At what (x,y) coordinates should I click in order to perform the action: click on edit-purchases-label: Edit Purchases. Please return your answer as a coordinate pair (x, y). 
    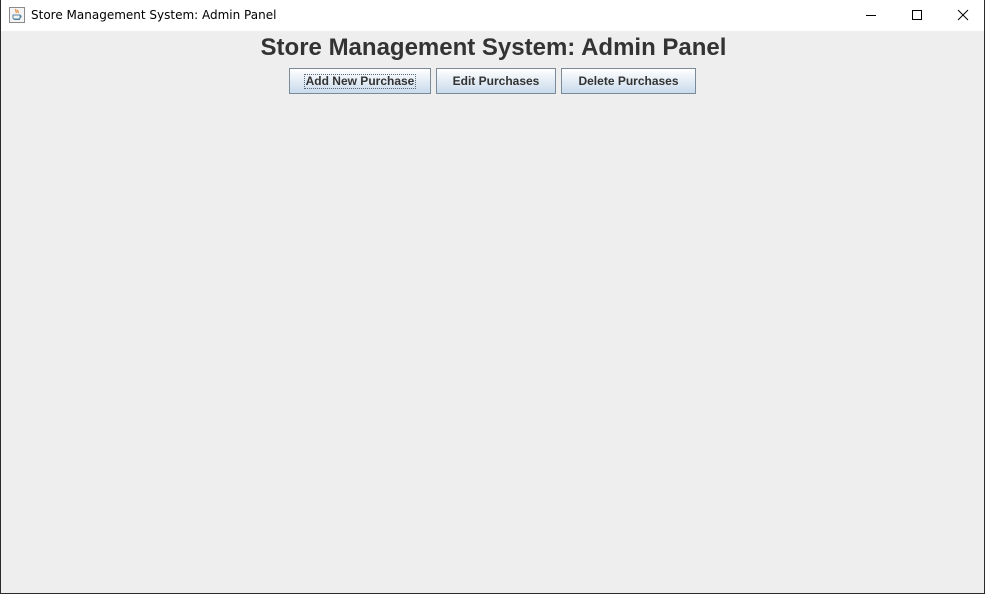
    Looking at the image, I should click on (496, 81).